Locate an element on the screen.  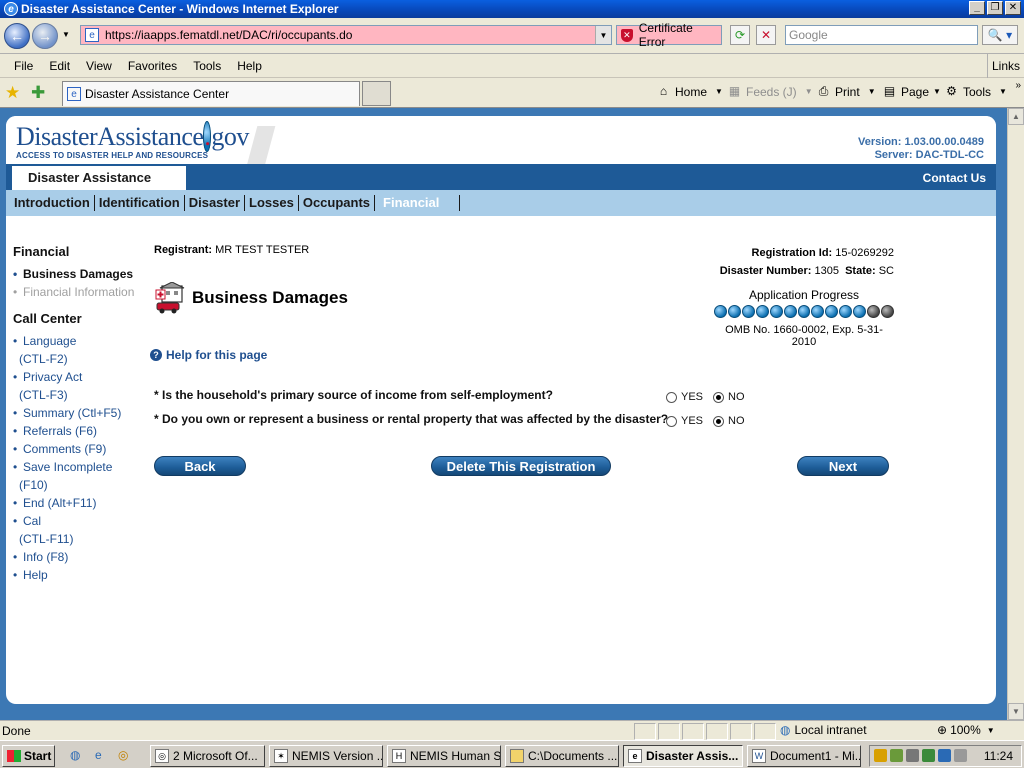
radio-self-employment-no: NO is located at coordinates (729, 397).